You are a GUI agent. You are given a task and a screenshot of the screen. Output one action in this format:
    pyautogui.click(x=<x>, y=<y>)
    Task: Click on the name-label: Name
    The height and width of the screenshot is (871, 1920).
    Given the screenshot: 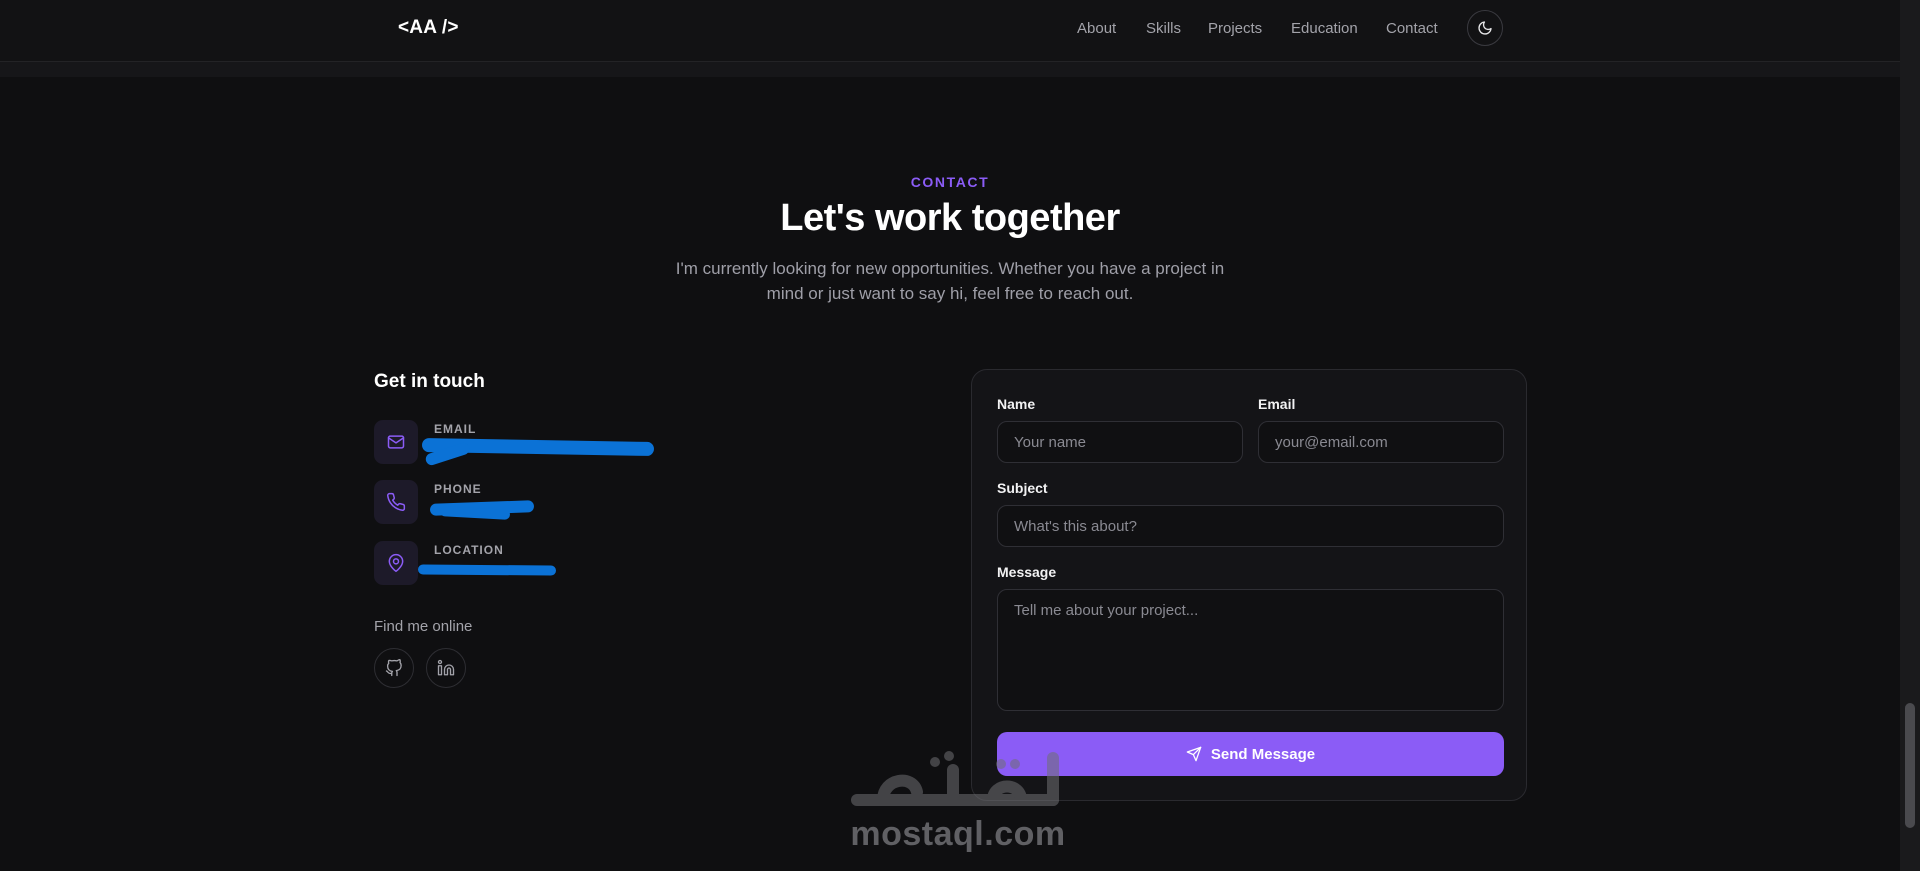 What is the action you would take?
    pyautogui.click(x=1016, y=404)
    